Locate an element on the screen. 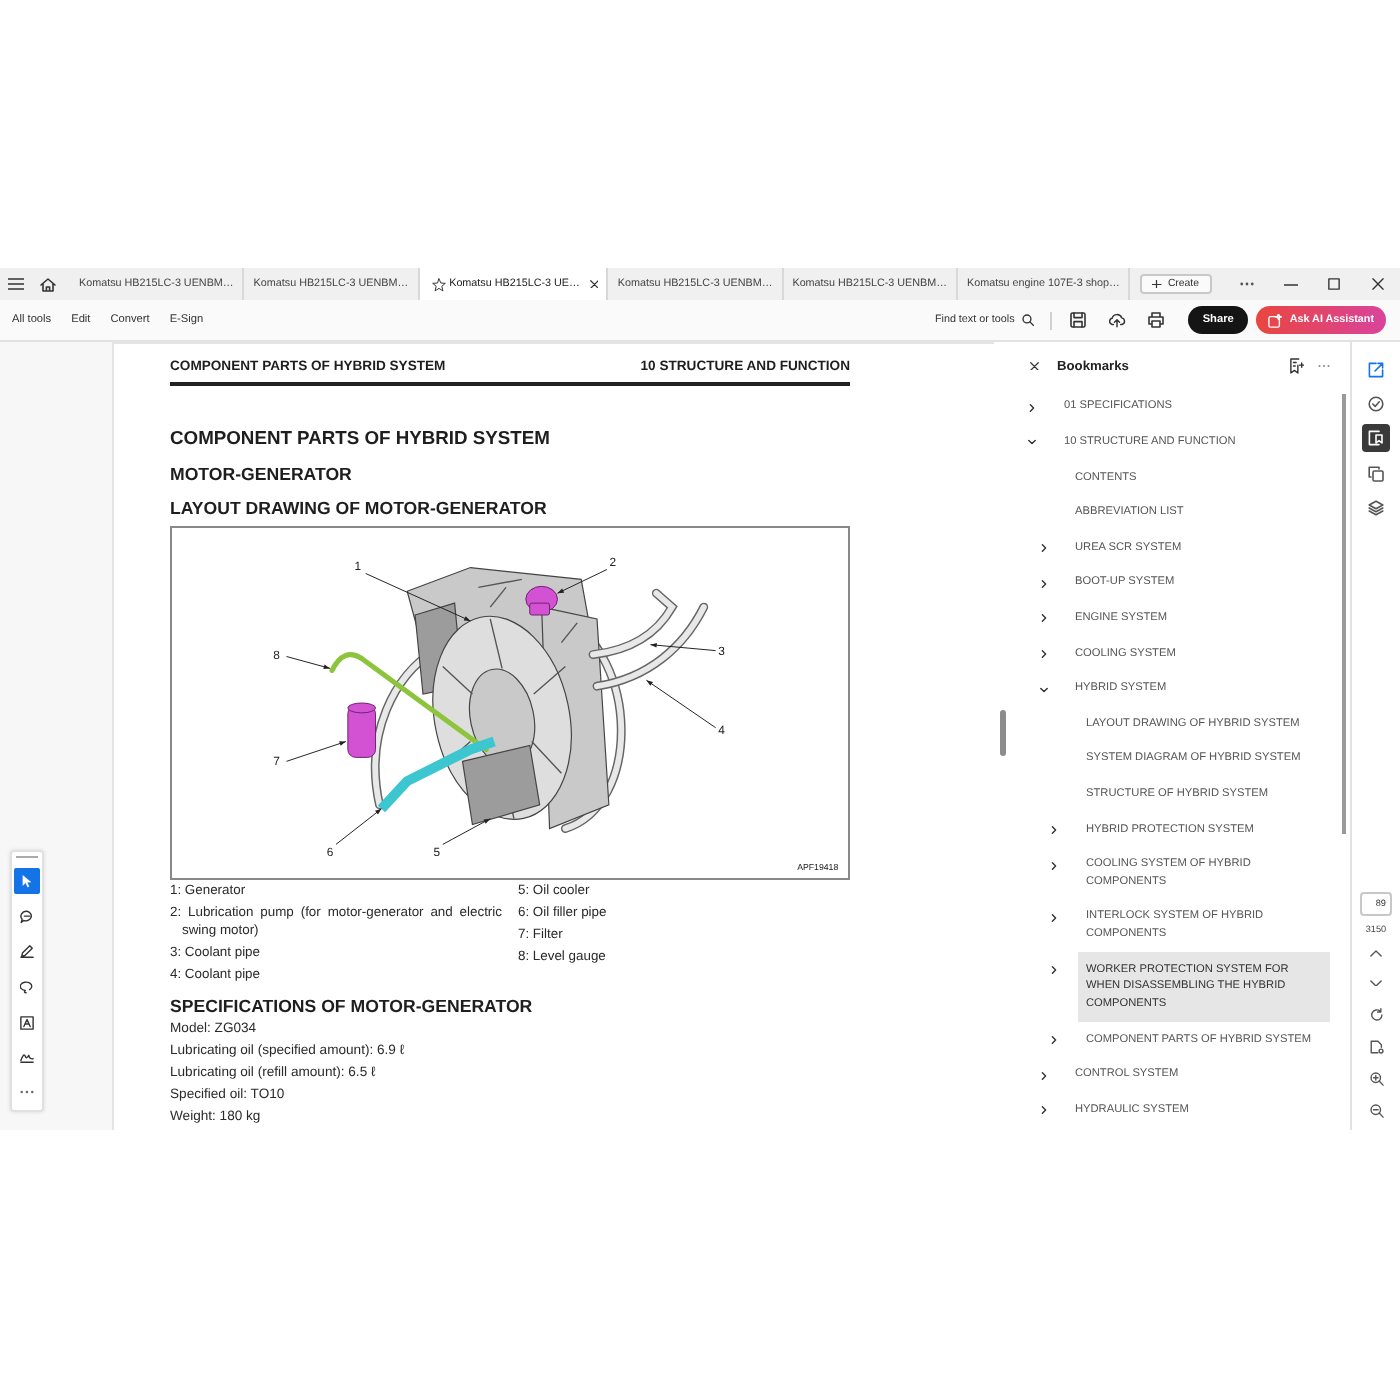 The image size is (1400, 1400). chevron-up-icon is located at coordinates (1376, 953).